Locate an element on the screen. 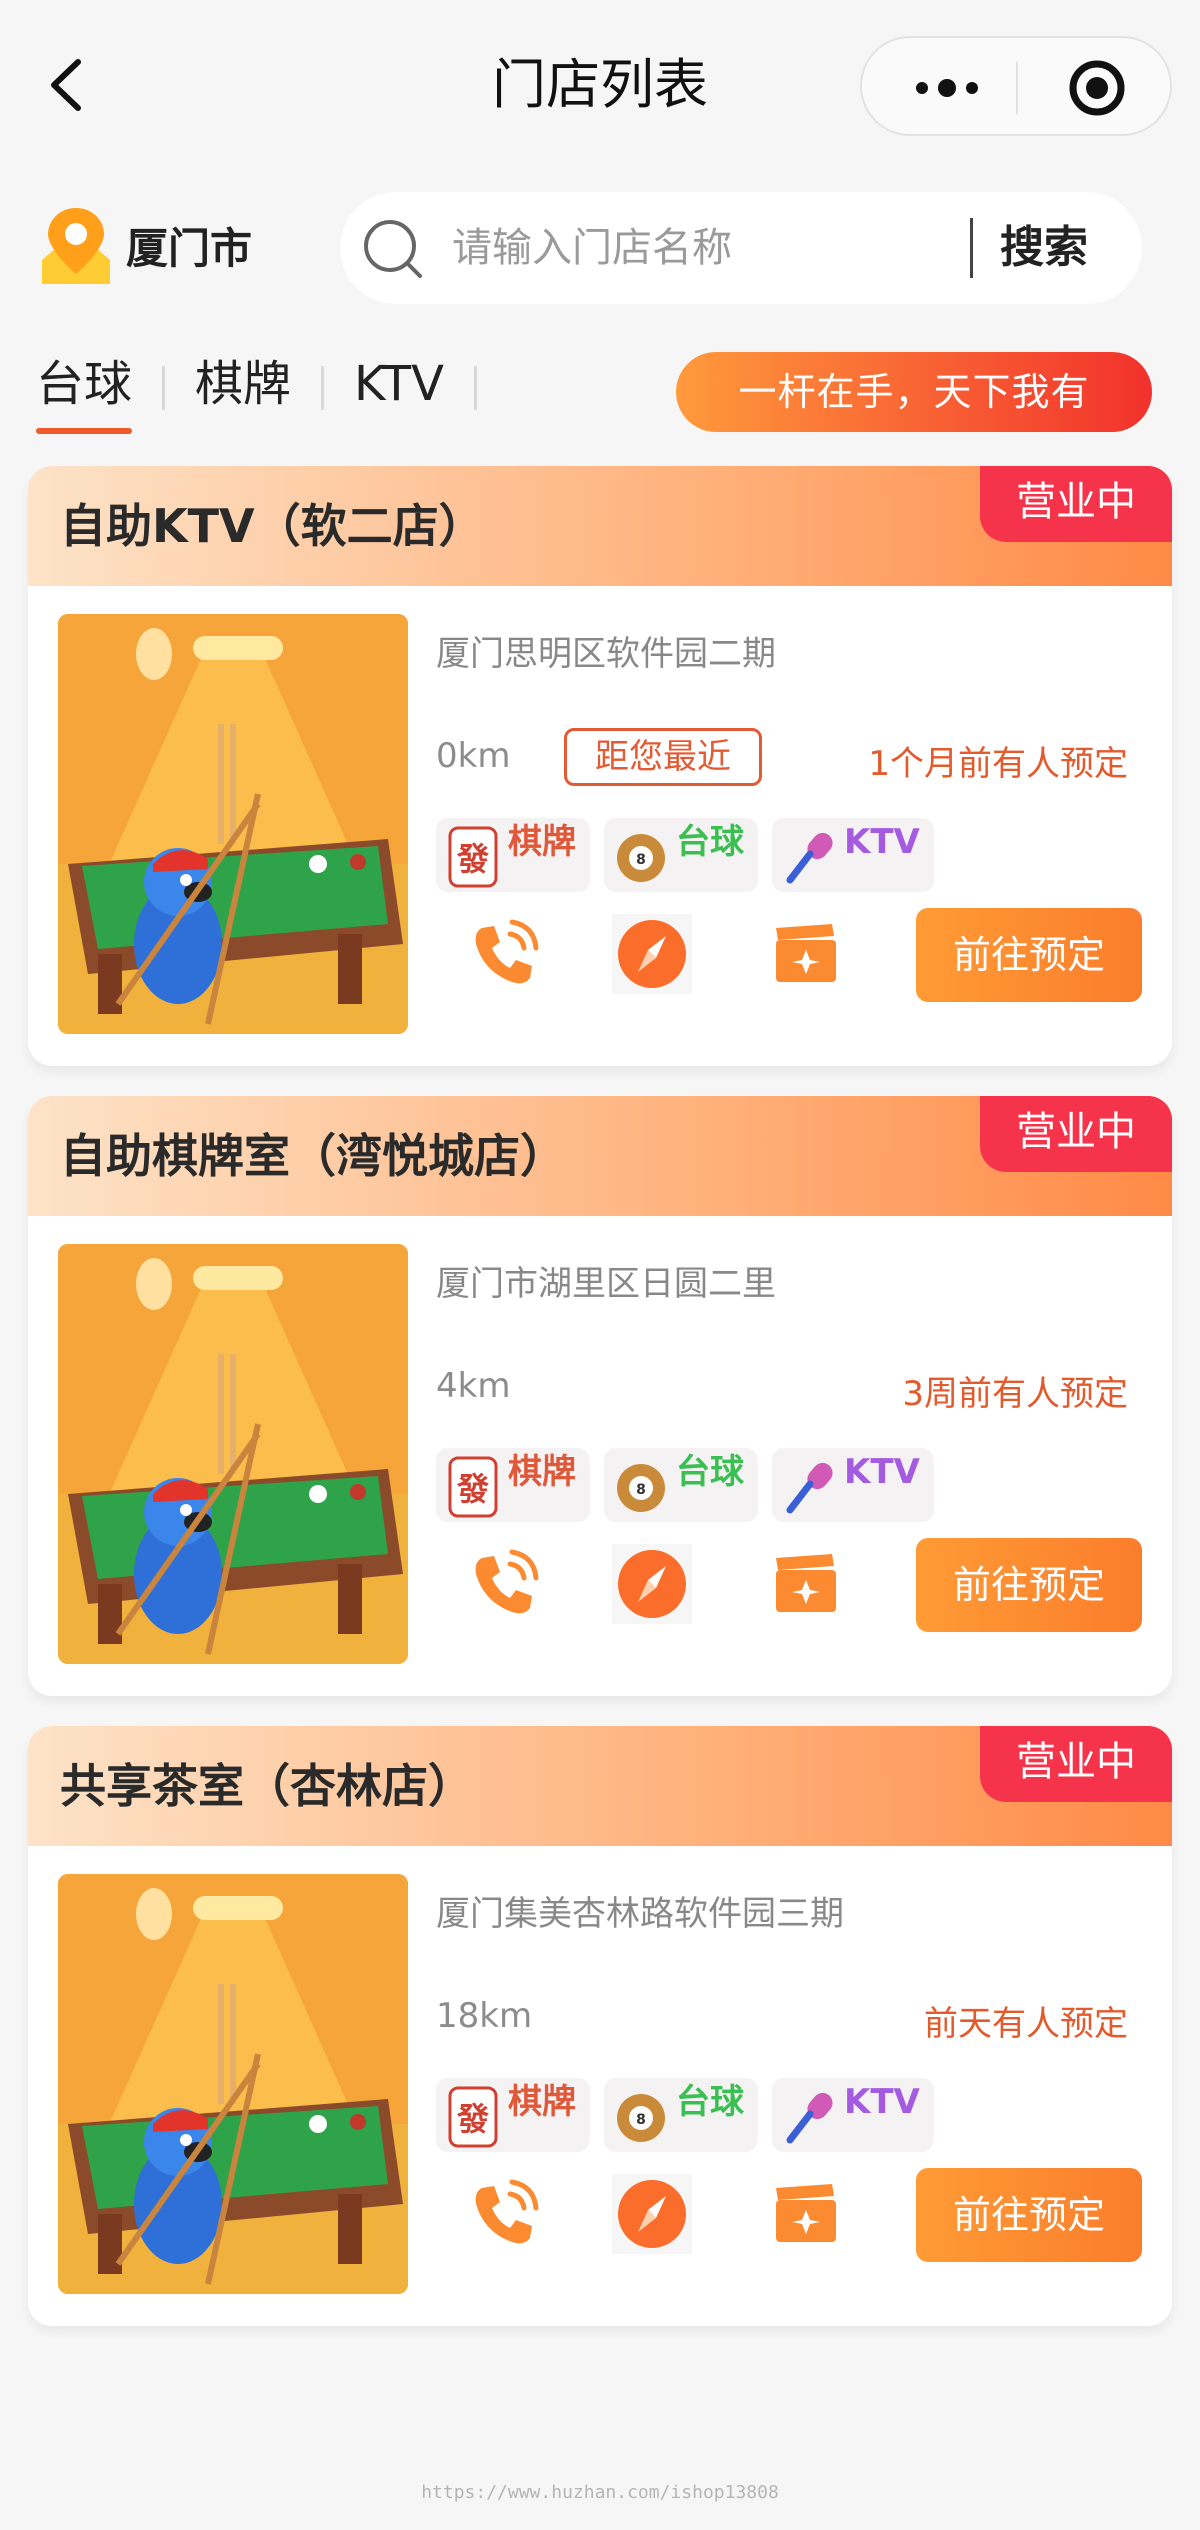 This screenshot has width=1200, height=2530. category-tabs: 台球 棋牌 KTV is located at coordinates (271, 390).